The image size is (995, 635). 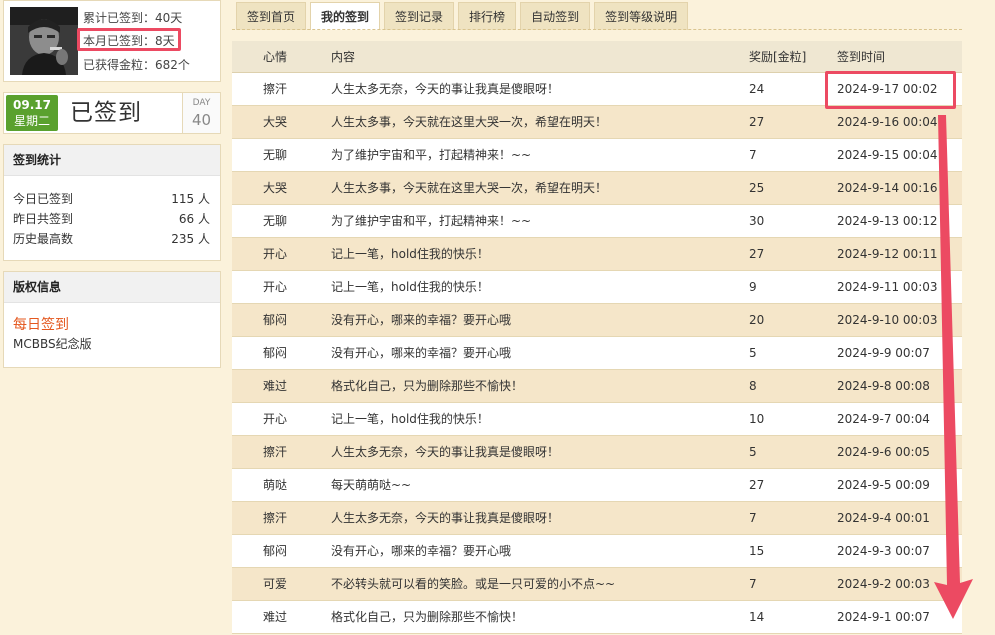 I want to click on cell-time: 2024-9-5 00:09, so click(x=883, y=485).